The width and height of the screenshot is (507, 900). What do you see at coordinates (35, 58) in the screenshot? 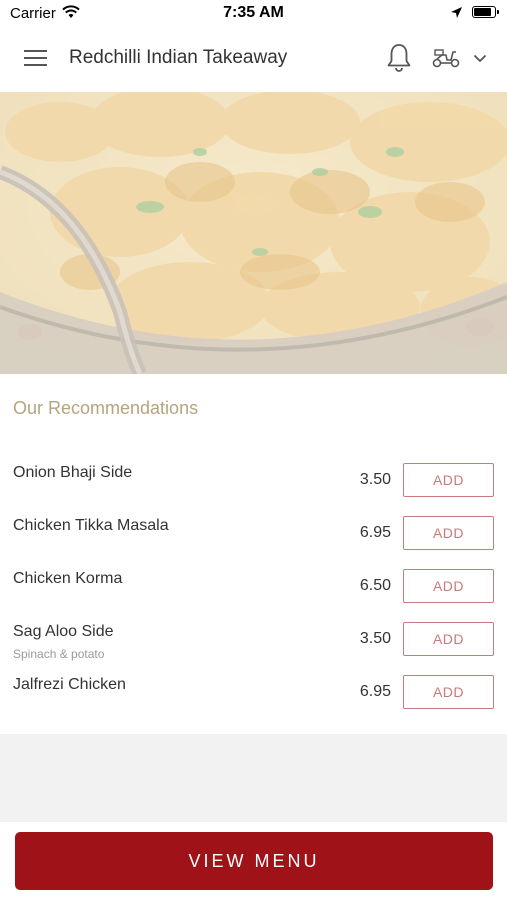
I see `menu-icon` at bounding box center [35, 58].